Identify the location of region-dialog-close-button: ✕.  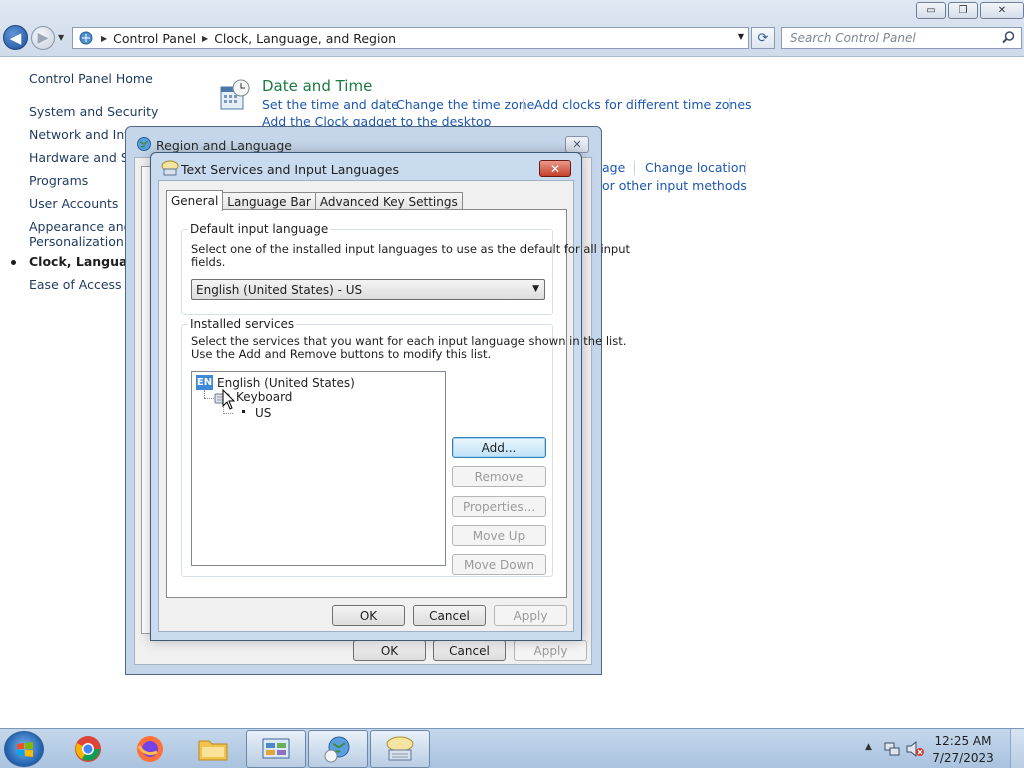
(577, 144).